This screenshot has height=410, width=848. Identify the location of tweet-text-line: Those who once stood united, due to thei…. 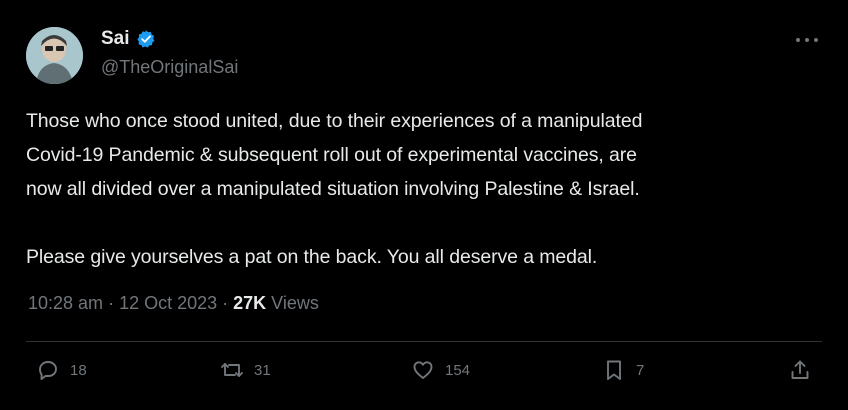
(334, 121).